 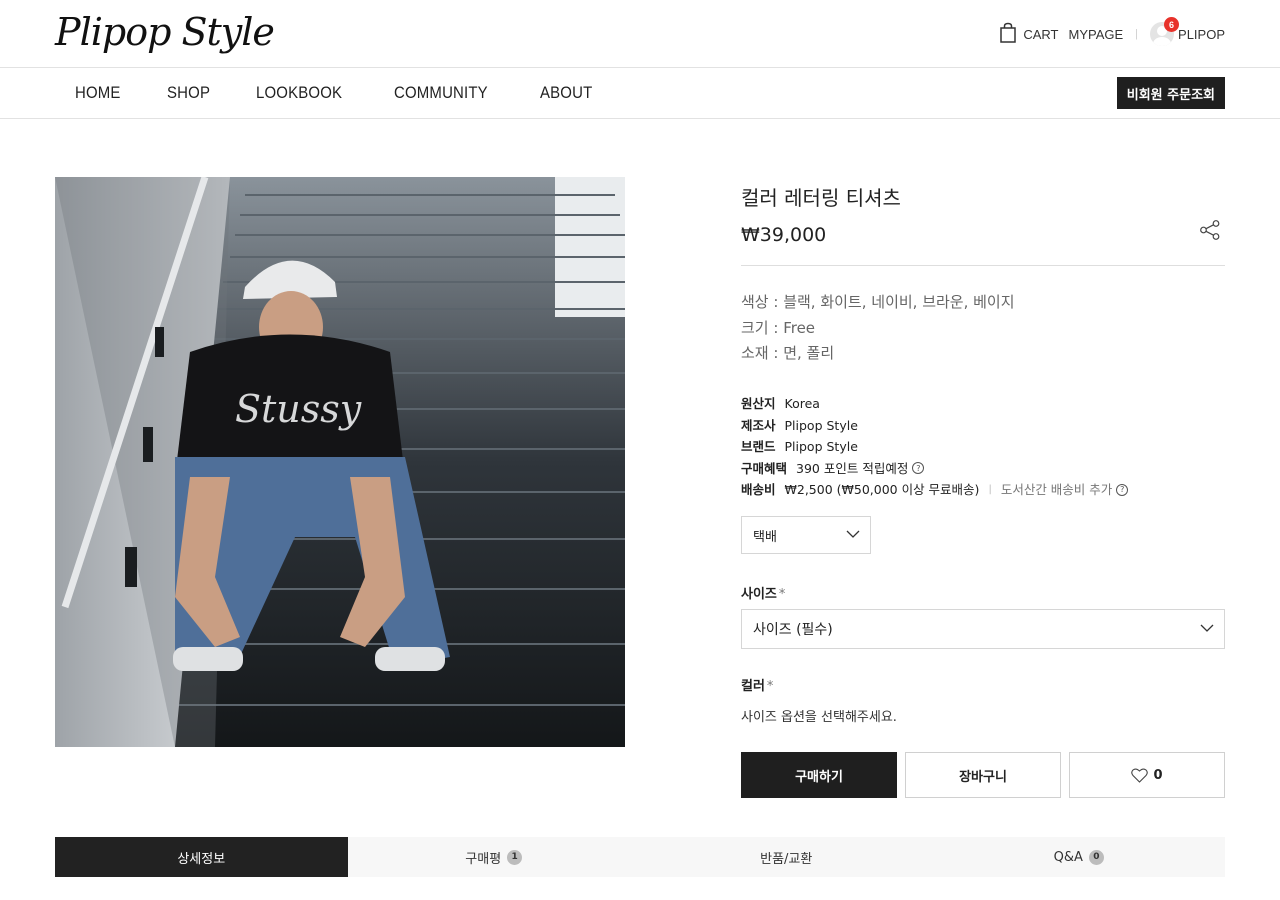 I want to click on tab-returns: 반품/교환, so click(x=786, y=857).